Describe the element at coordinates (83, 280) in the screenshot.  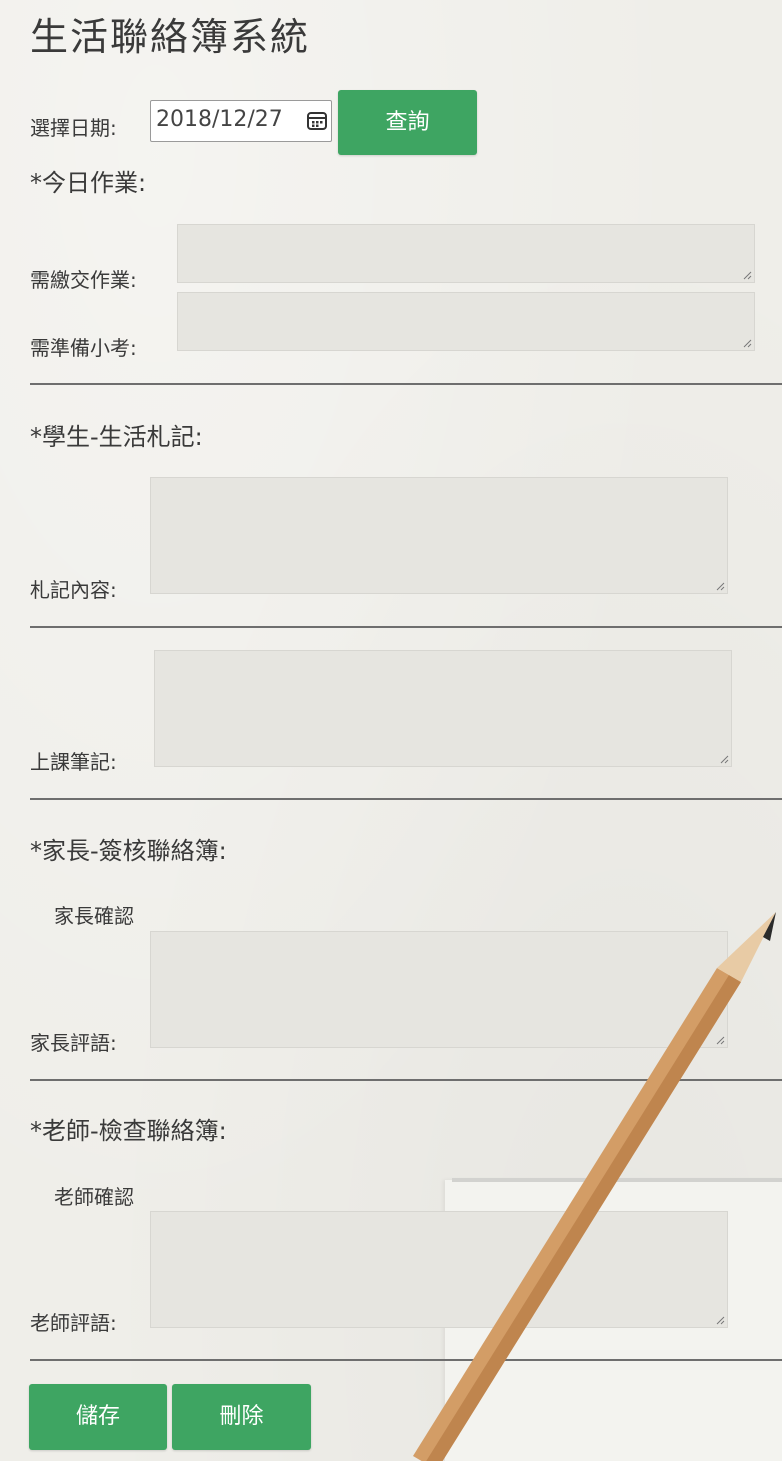
I see `homework-submit-label: 需繳交作業:` at that location.